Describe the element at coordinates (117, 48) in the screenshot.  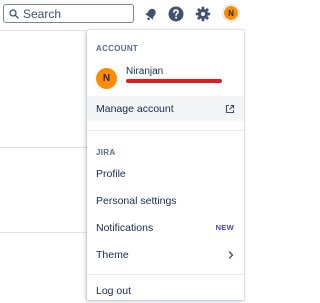
I see `account-section-label: ACCOUNT` at that location.